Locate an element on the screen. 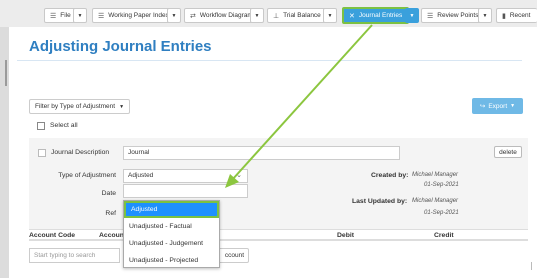 The width and height of the screenshot is (537, 278). workflow-diagram-button: ⇄ Workflow Diagram is located at coordinates (221, 15).